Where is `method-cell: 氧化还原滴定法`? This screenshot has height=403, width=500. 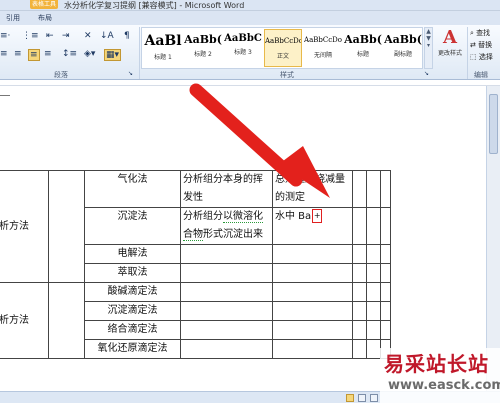 method-cell: 氧化还原滴定法 is located at coordinates (132, 349).